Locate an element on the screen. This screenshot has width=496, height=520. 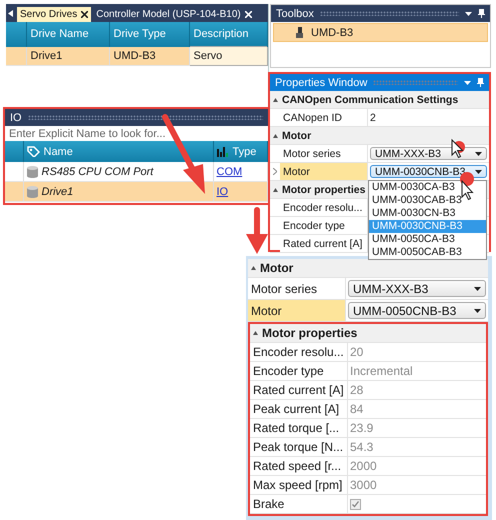
column-header: Description is located at coordinates (228, 34).